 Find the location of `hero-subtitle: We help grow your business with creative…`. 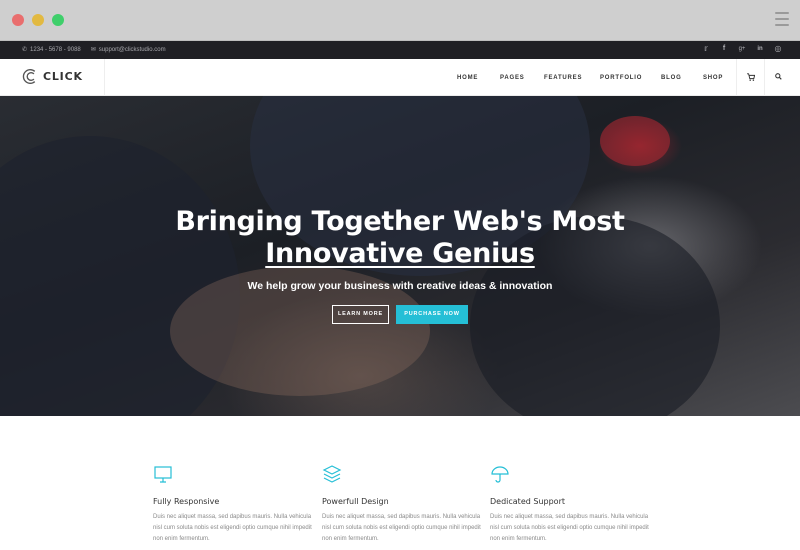

hero-subtitle: We help grow your business with creative… is located at coordinates (400, 286).